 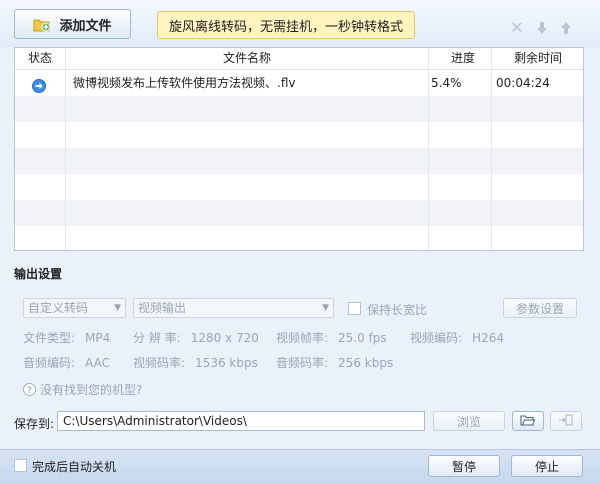 I want to click on export-button, so click(x=566, y=421).